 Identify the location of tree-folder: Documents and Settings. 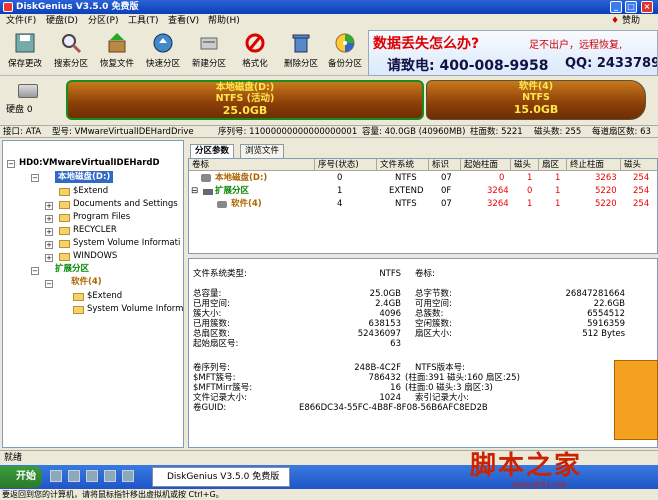
(125, 204).